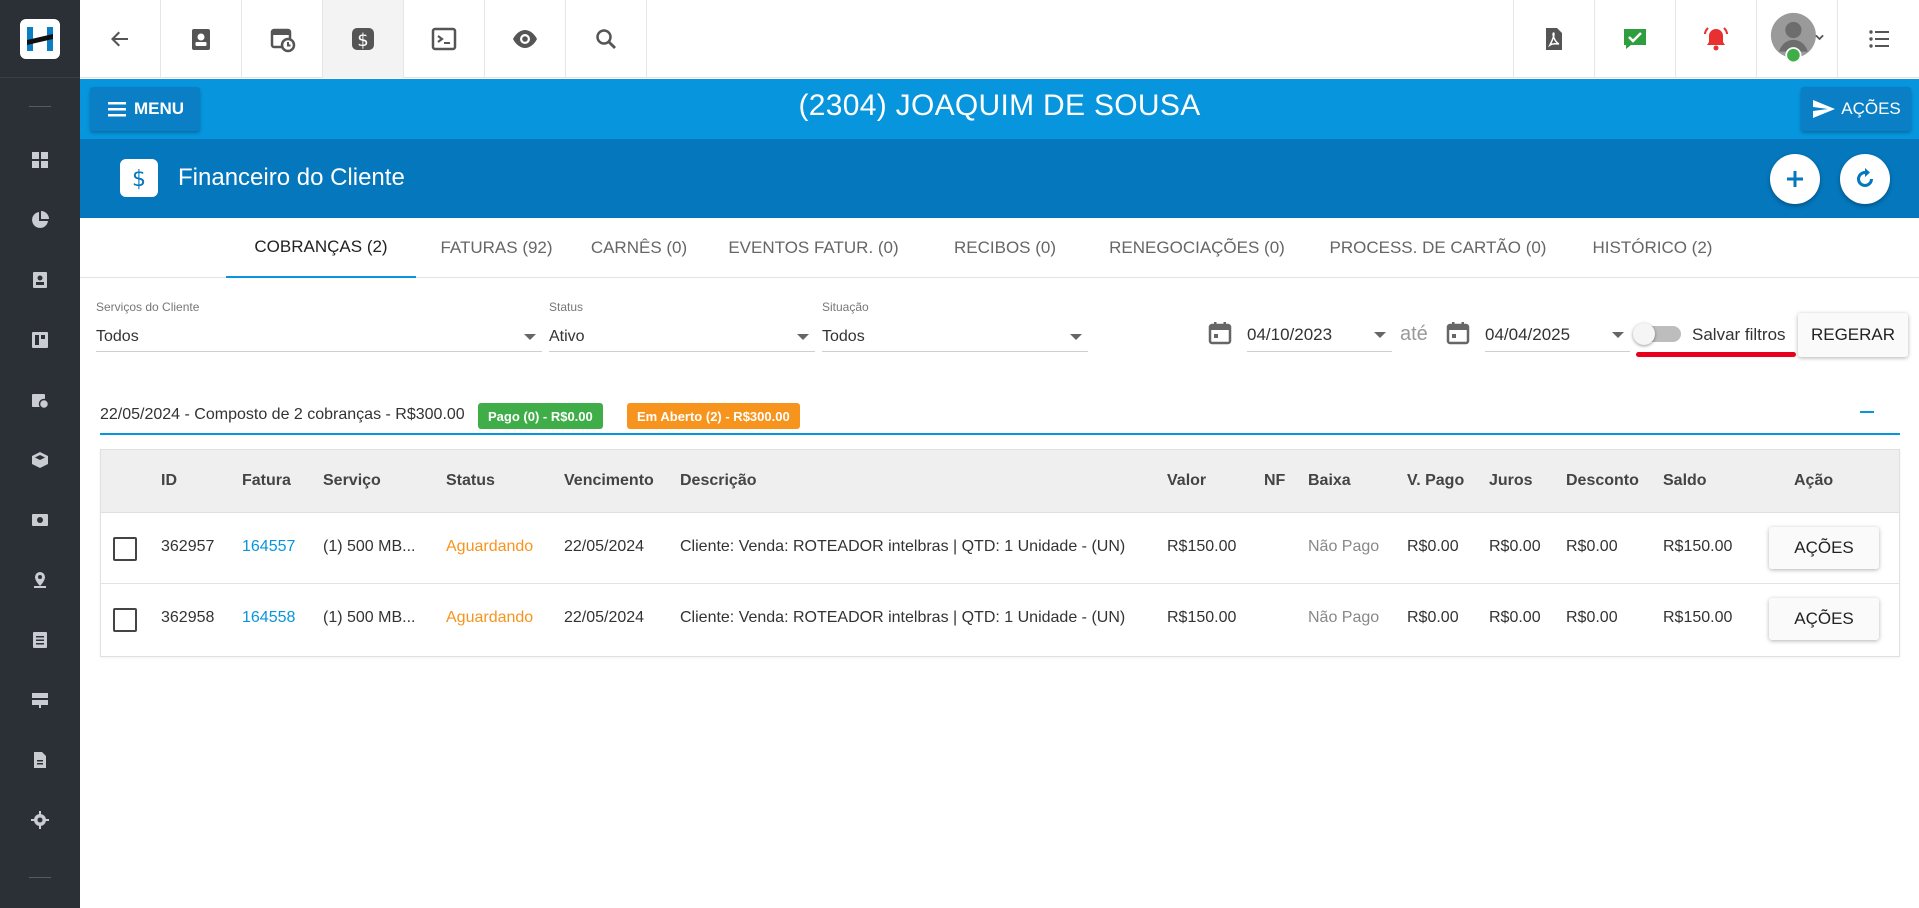  I want to click on client-card-button, so click(201, 39).